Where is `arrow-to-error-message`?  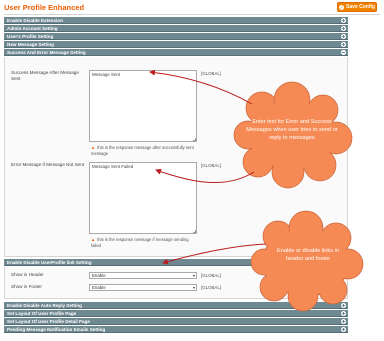 arrow-to-error-message is located at coordinates (205, 175).